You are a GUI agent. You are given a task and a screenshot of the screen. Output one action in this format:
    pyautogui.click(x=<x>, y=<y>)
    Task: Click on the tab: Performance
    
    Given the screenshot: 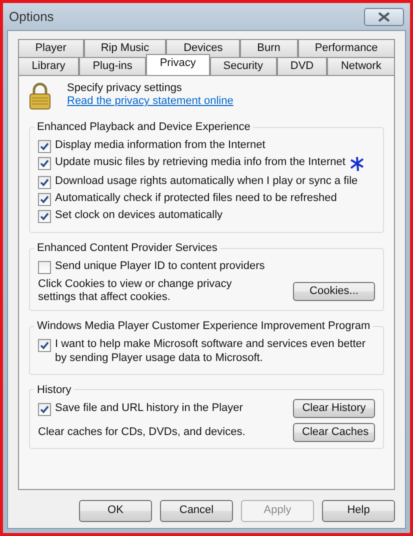 What is the action you would take?
    pyautogui.click(x=347, y=48)
    